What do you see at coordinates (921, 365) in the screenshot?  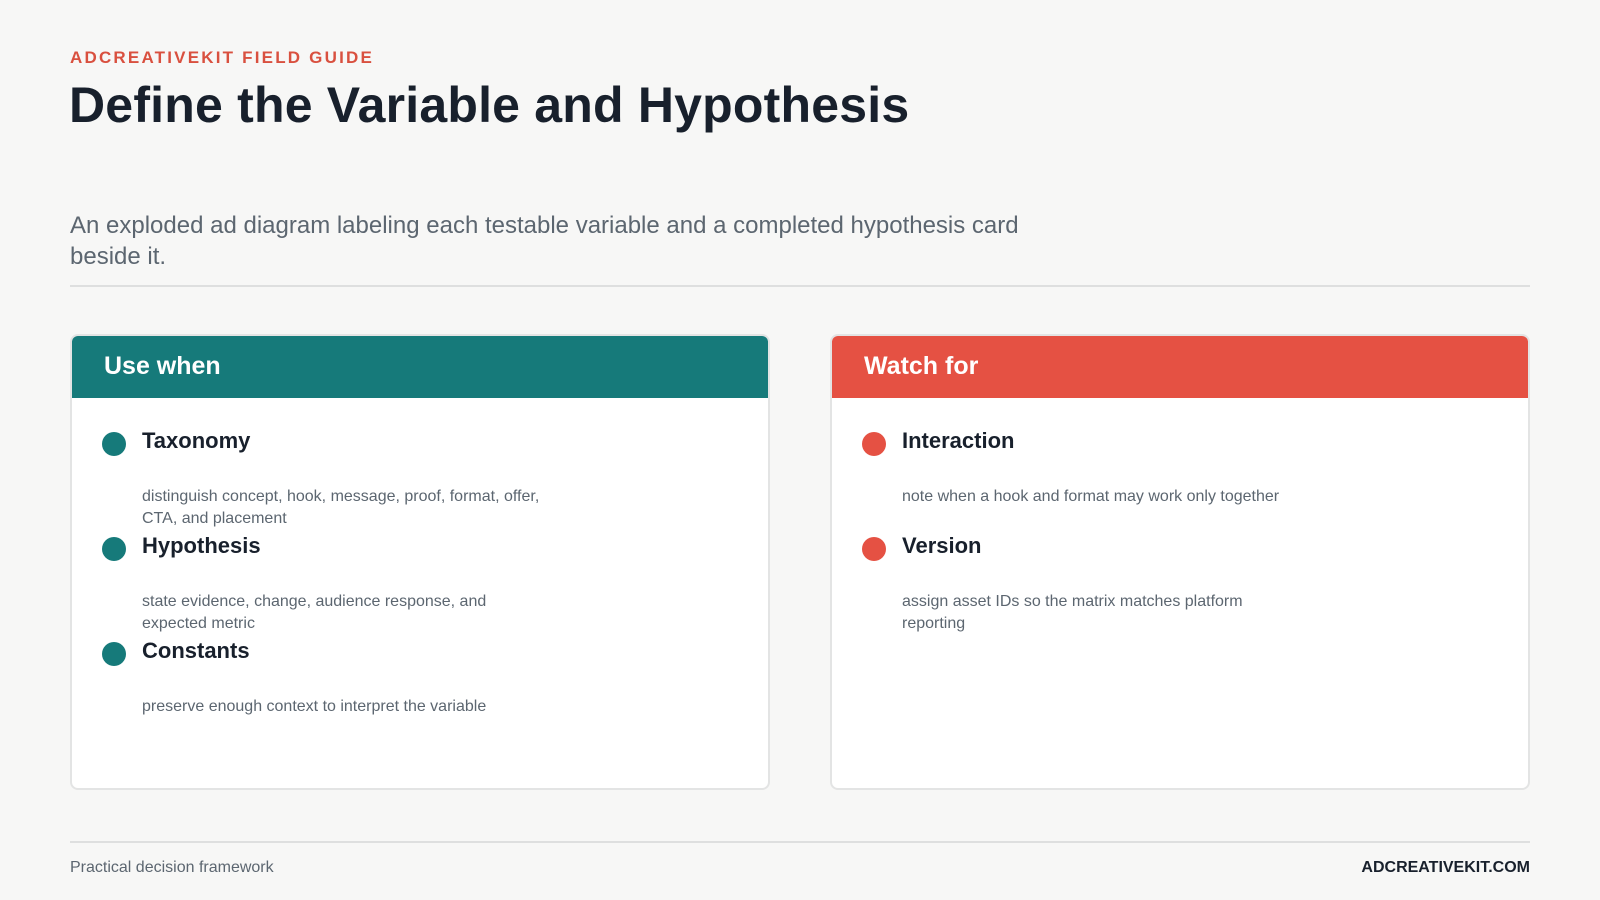 I see `watch-for-heading: Watch for` at bounding box center [921, 365].